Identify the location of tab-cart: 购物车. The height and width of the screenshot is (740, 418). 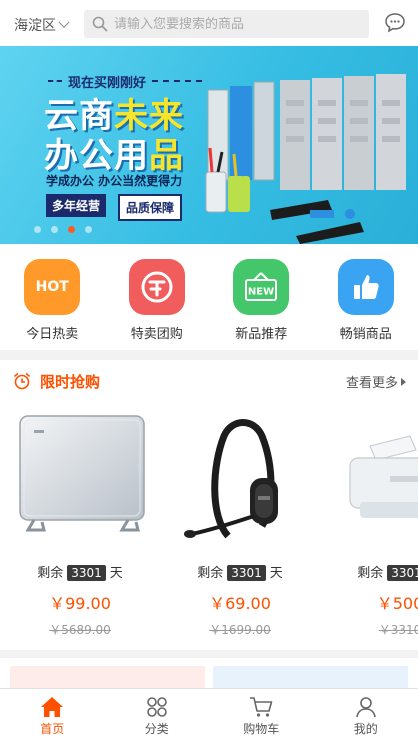
(261, 714).